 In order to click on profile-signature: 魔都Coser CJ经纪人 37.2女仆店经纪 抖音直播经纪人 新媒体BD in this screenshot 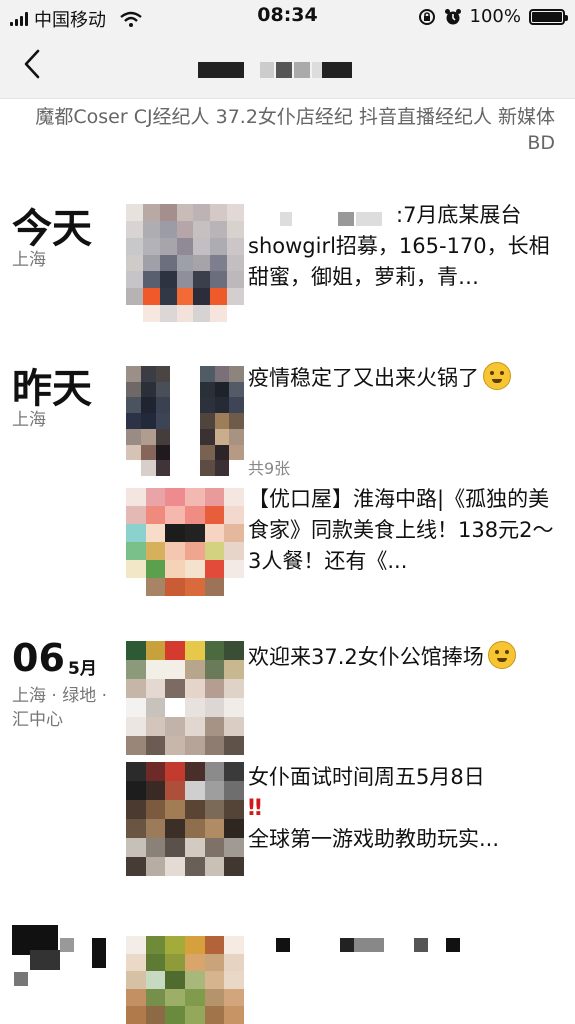, I will do `click(295, 130)`.